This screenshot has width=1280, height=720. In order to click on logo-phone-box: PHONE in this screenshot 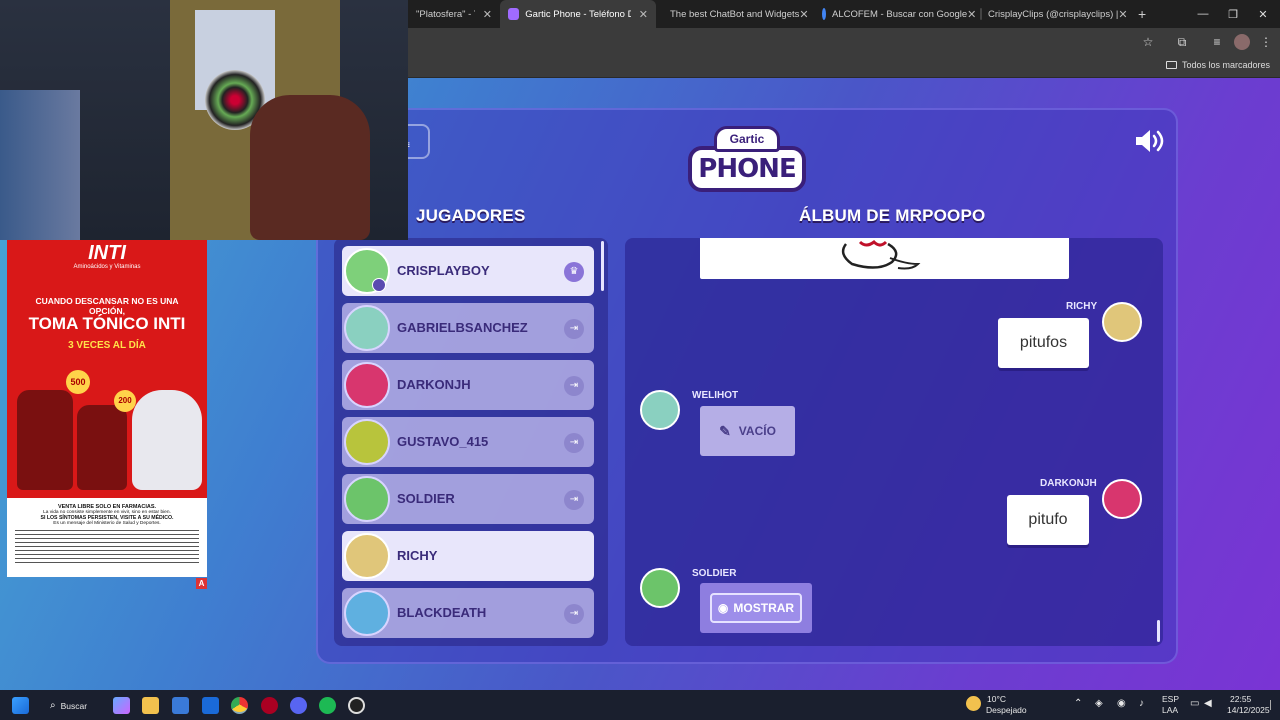, I will do `click(747, 169)`.